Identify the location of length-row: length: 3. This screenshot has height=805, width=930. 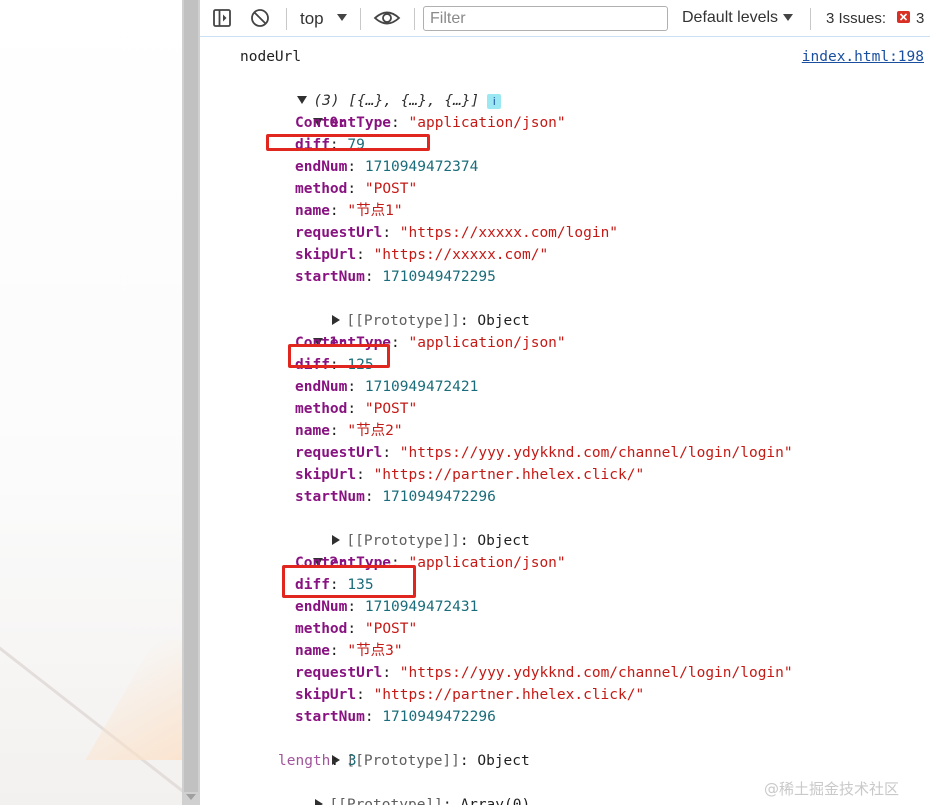
(317, 761).